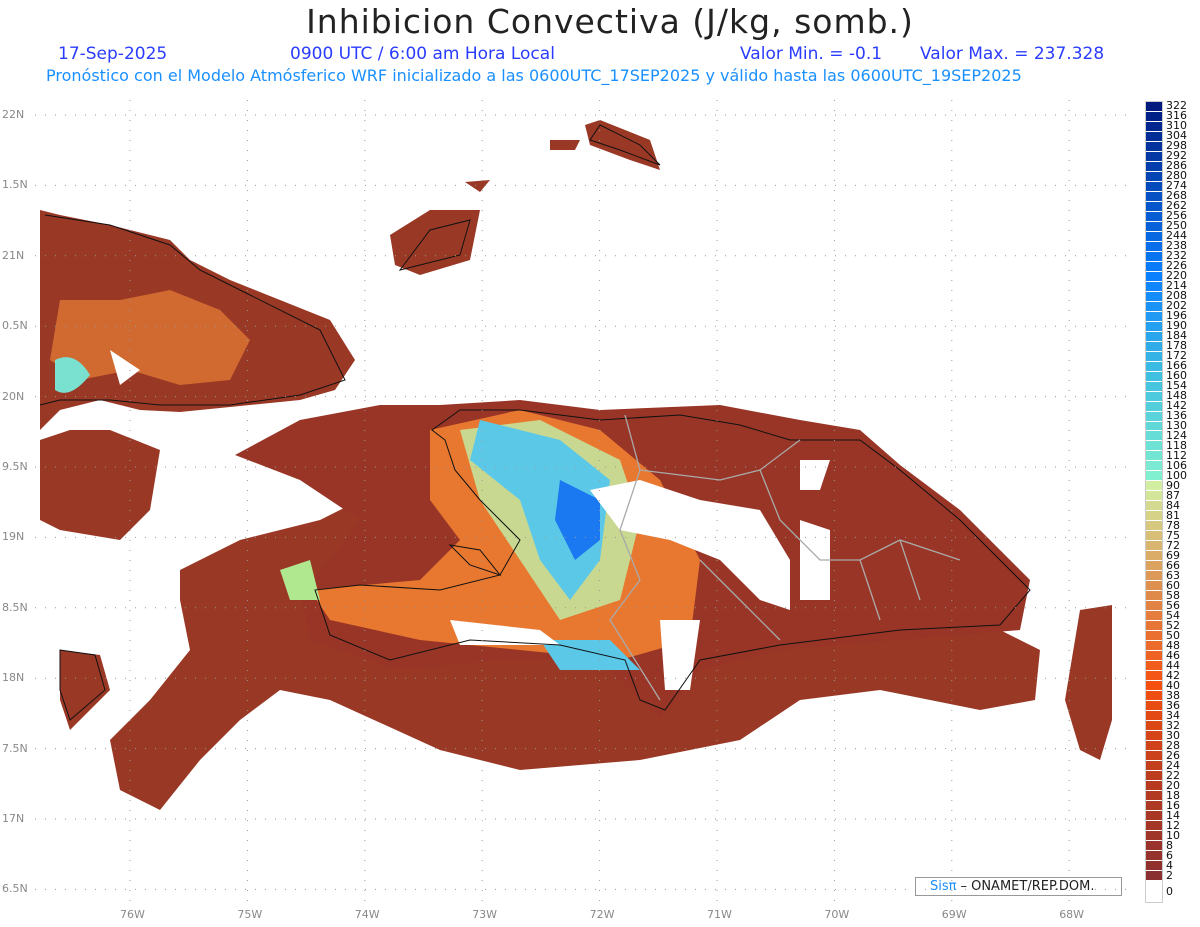 The height and width of the screenshot is (927, 1200). What do you see at coordinates (13, 255) in the screenshot?
I see `lat-label: 21N` at bounding box center [13, 255].